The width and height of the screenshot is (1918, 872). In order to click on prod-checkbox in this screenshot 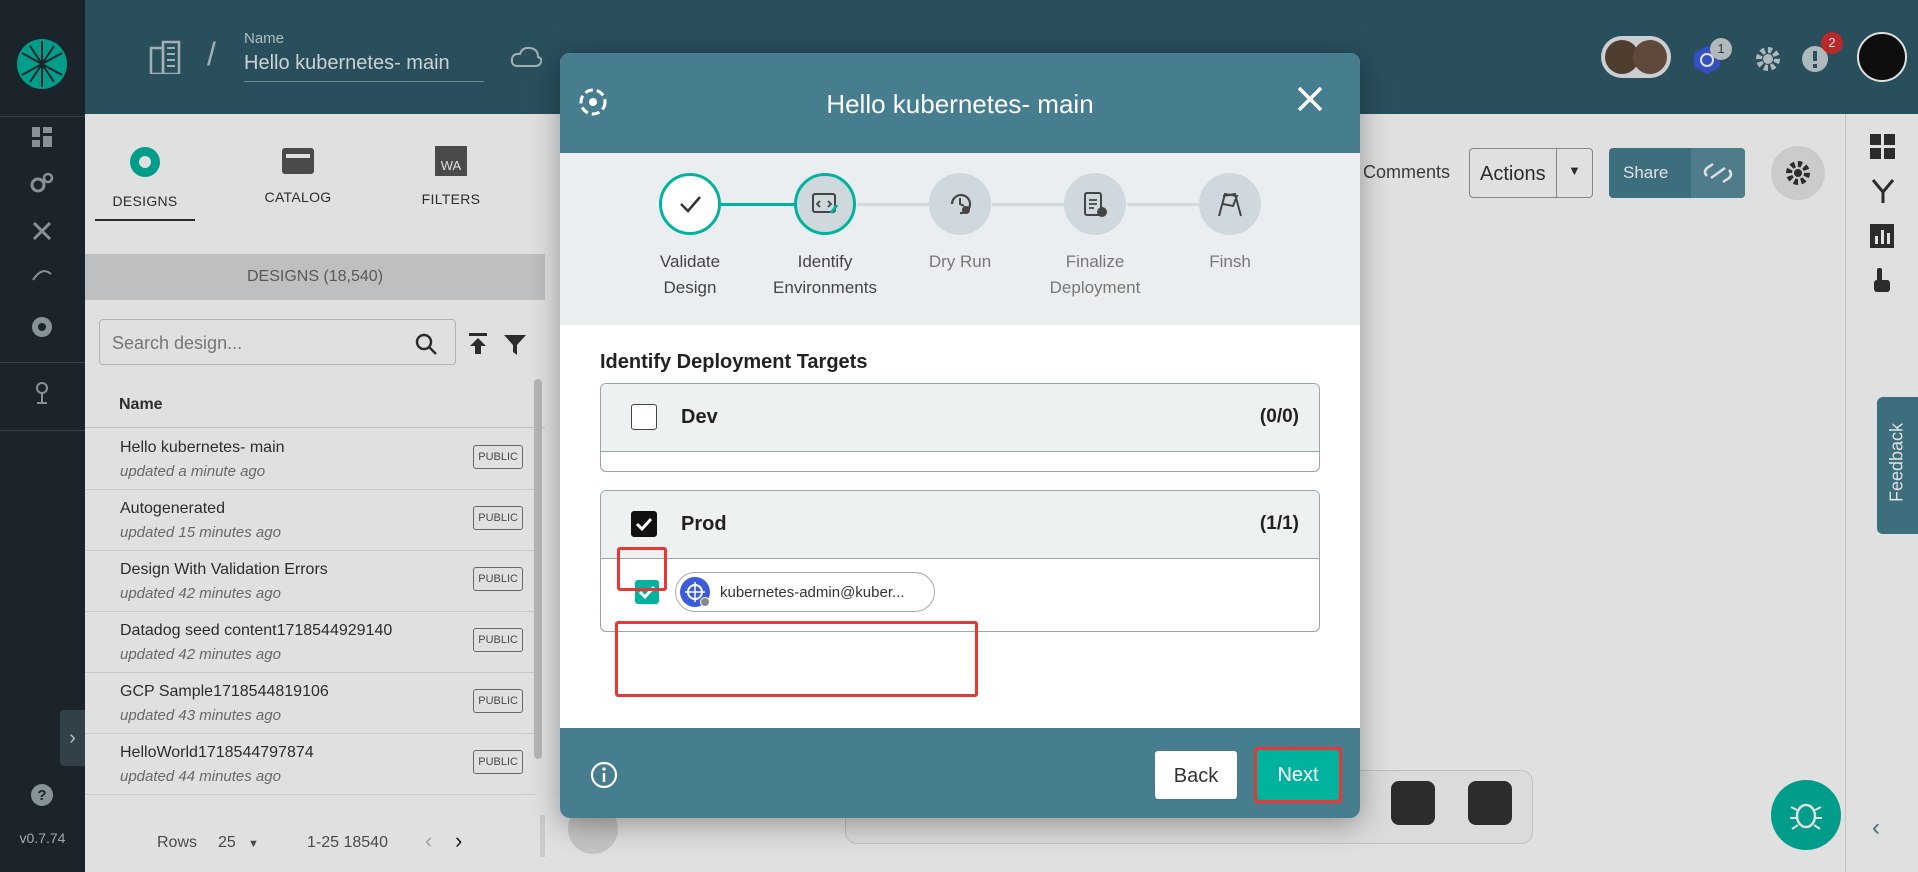, I will do `click(644, 524)`.